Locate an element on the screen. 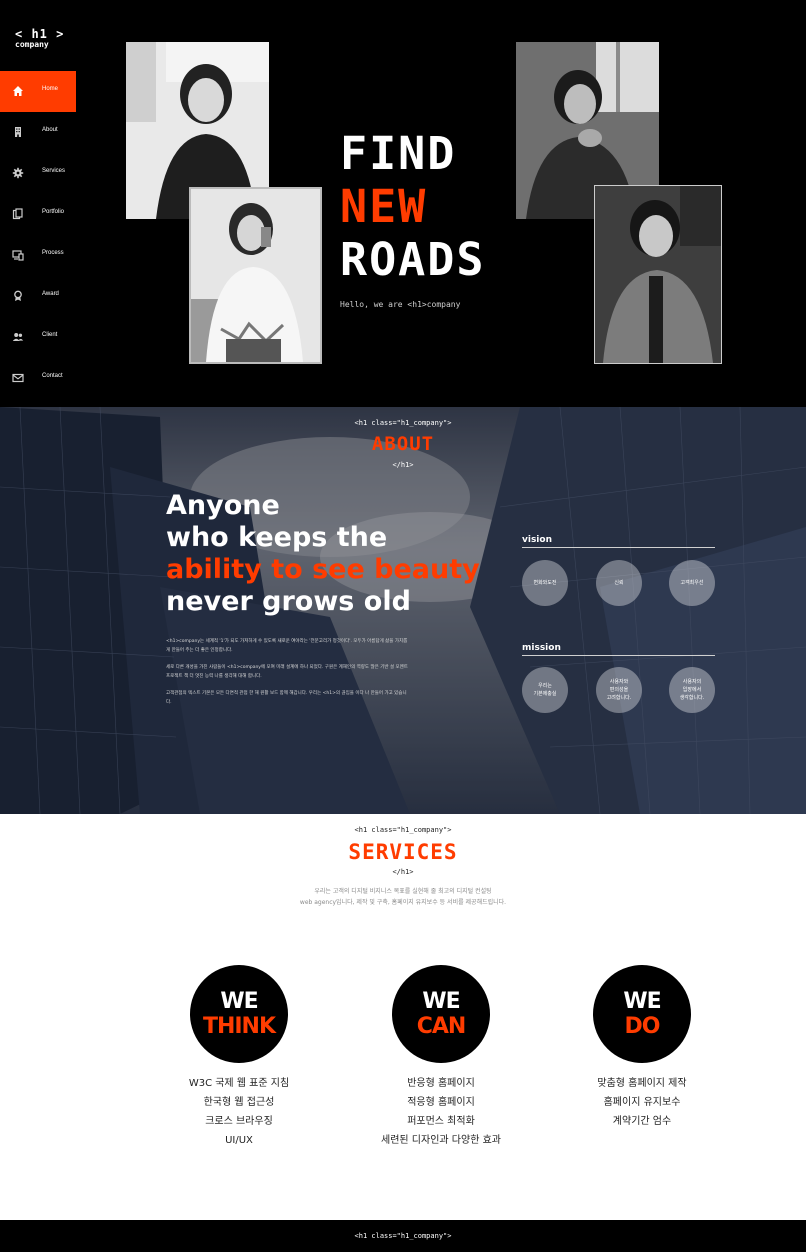  mission-item: 우리는 기본에충실 is located at coordinates (545, 690).